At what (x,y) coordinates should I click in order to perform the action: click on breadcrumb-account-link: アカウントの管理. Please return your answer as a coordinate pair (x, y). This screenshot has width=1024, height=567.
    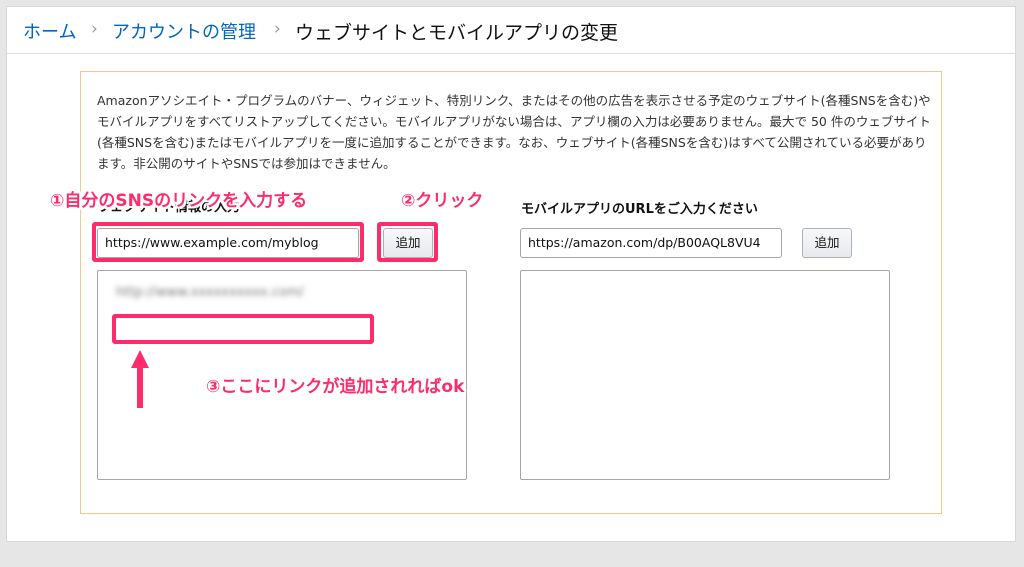
    Looking at the image, I should click on (184, 31).